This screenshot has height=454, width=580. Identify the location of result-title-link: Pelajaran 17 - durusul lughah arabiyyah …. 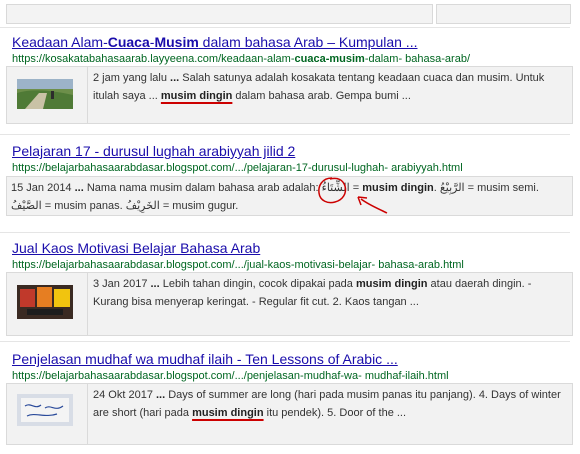
(292, 151).